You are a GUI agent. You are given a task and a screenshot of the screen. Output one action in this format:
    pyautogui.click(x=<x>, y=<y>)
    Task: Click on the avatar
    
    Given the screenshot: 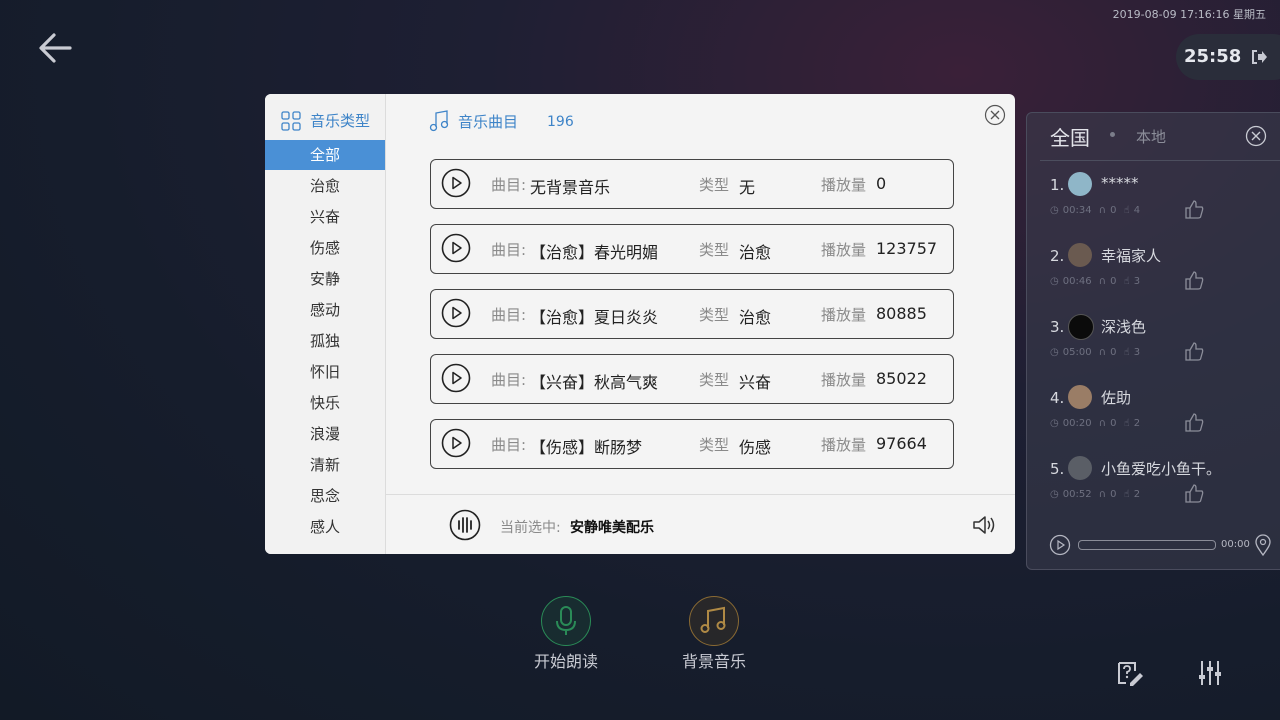 What is the action you would take?
    pyautogui.click(x=1080, y=255)
    